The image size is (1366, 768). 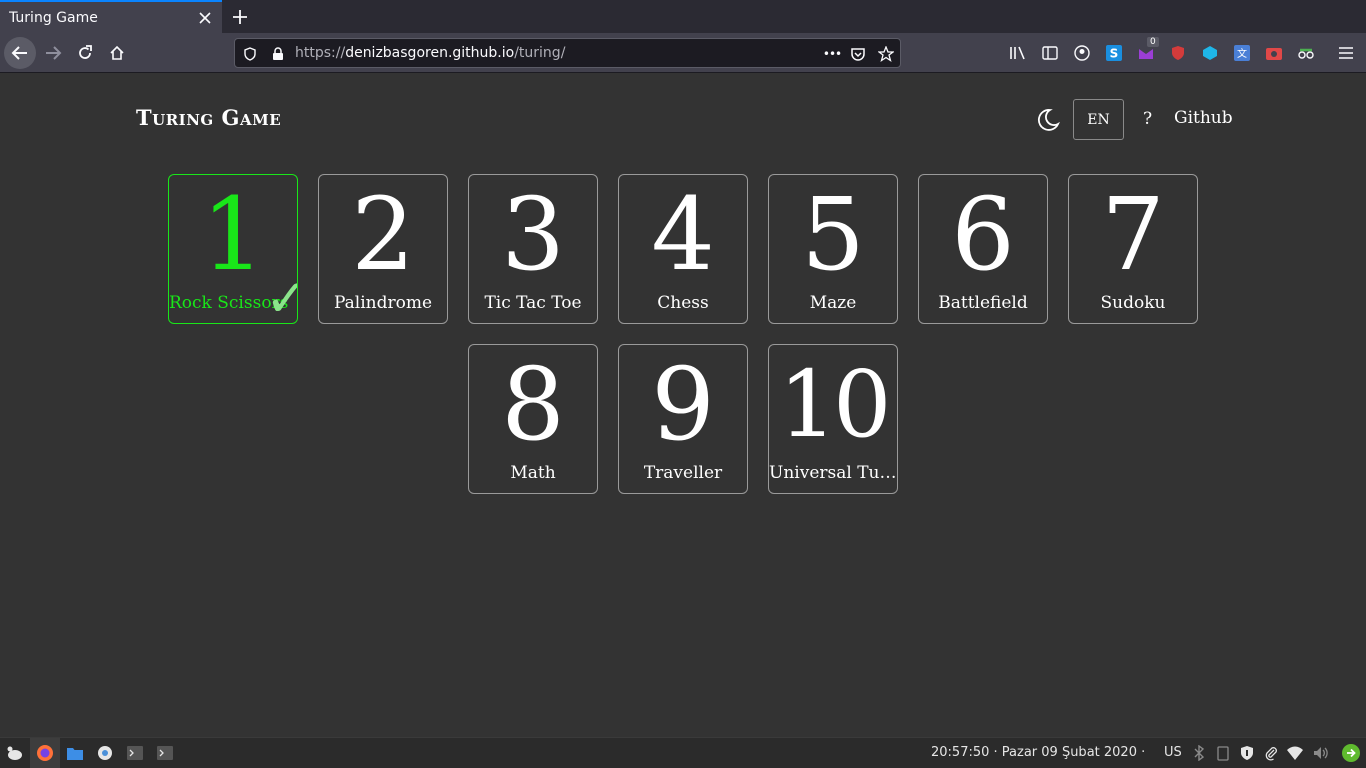 I want to click on level-card-6: 6 Battlefield, so click(x=983, y=249).